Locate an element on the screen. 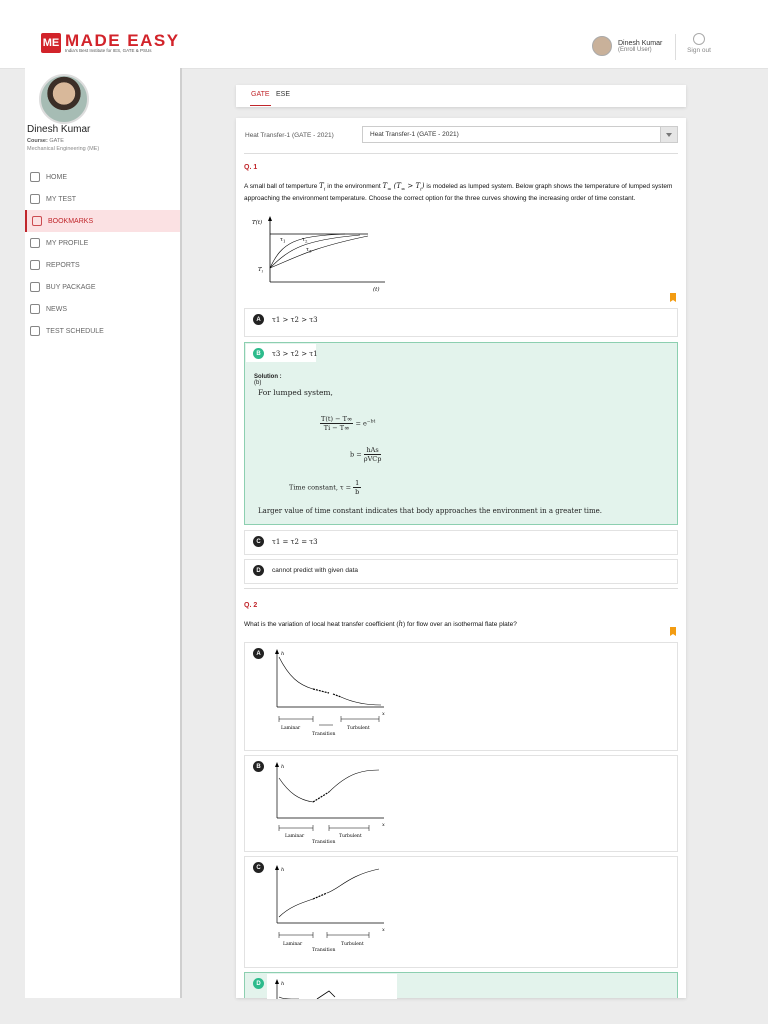 Image resolution: width=768 pixels, height=1024 pixels. question-number: Q. 1 is located at coordinates (251, 167).